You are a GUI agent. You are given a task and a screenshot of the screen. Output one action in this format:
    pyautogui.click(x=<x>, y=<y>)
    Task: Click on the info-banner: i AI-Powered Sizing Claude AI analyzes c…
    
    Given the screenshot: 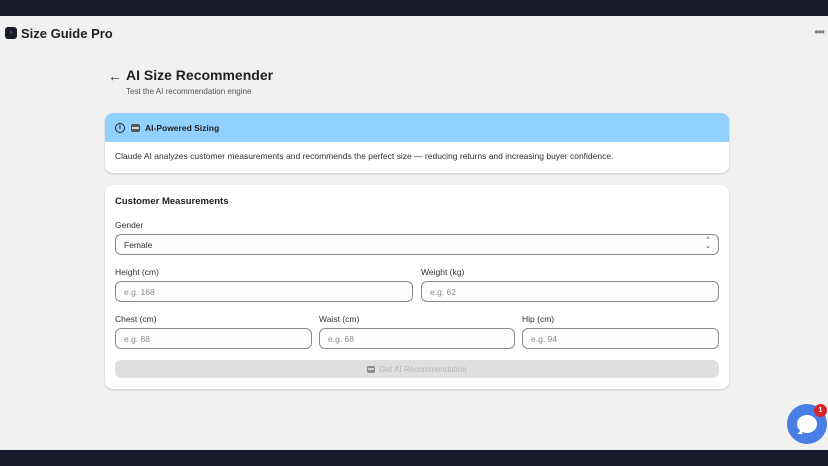 What is the action you would take?
    pyautogui.click(x=417, y=143)
    